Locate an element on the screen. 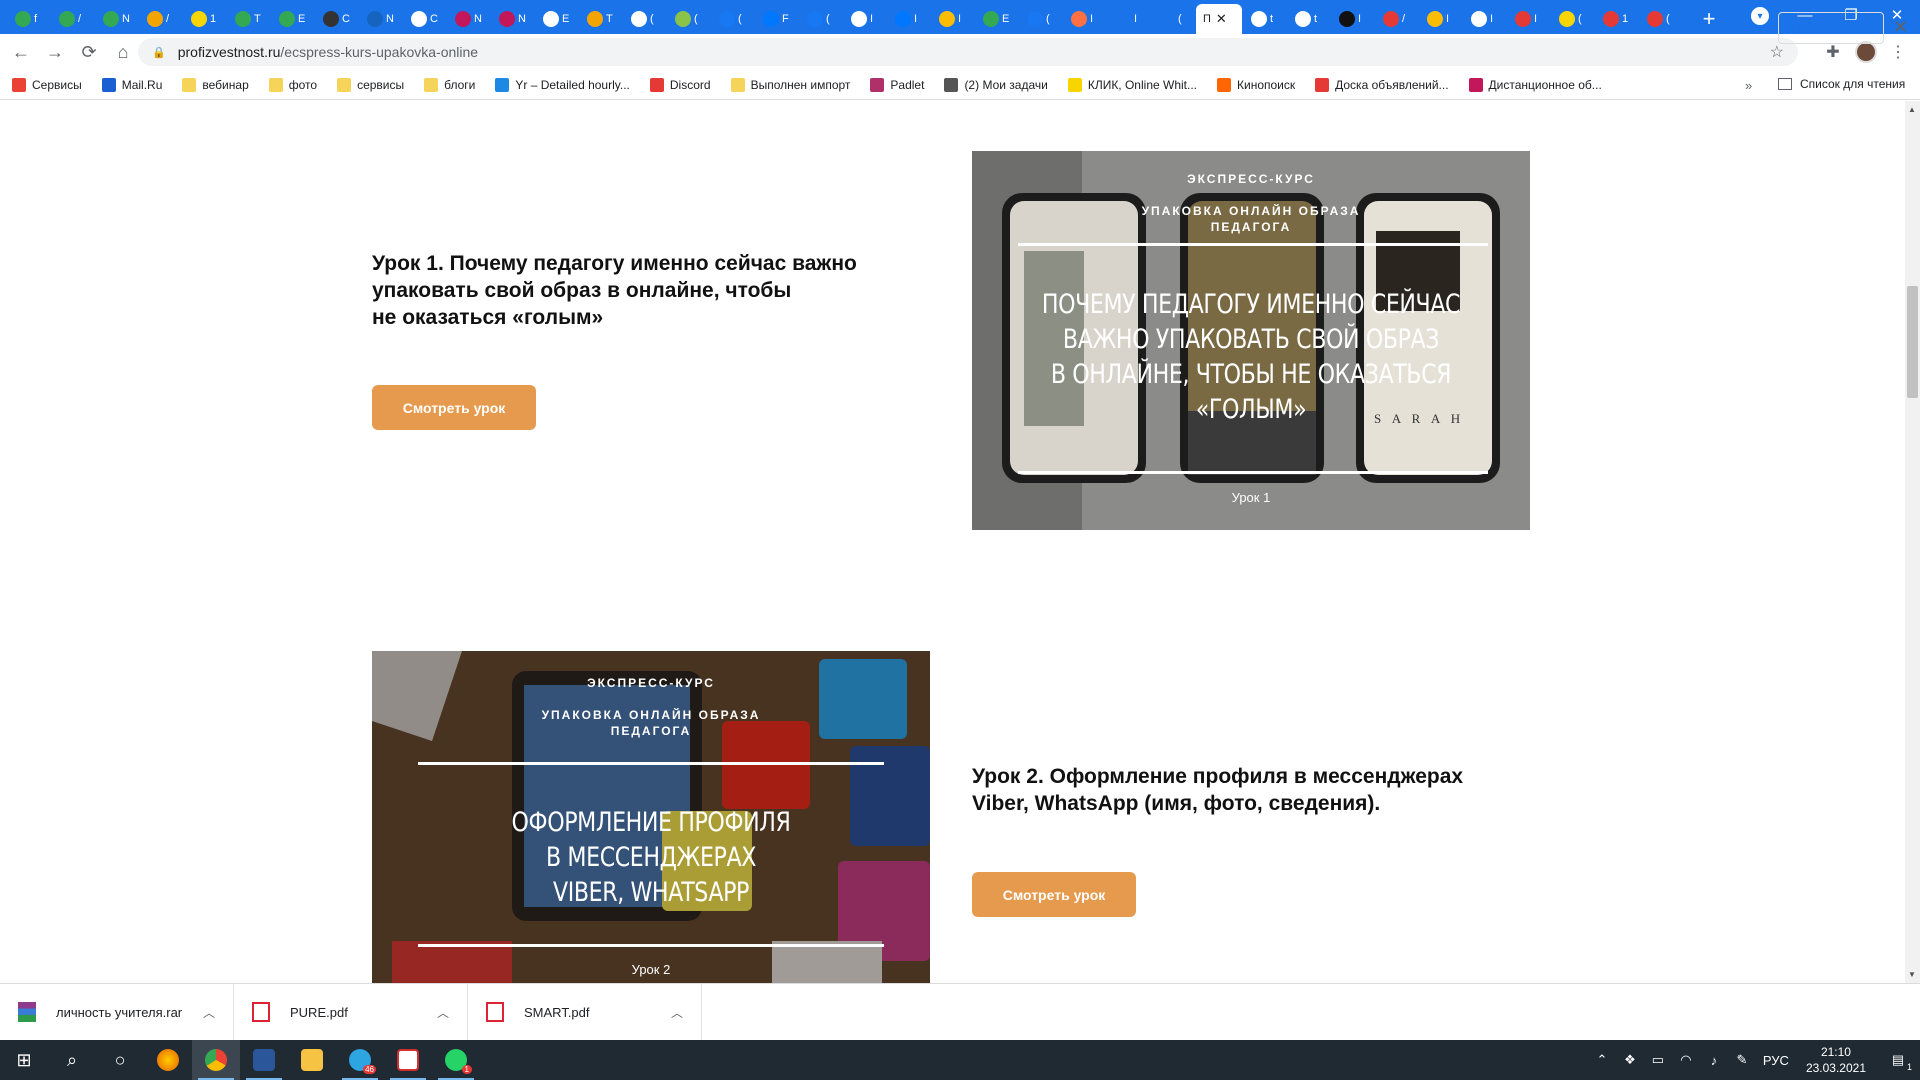 This screenshot has width=1920, height=1080. bookmark-item: Discord is located at coordinates (680, 84).